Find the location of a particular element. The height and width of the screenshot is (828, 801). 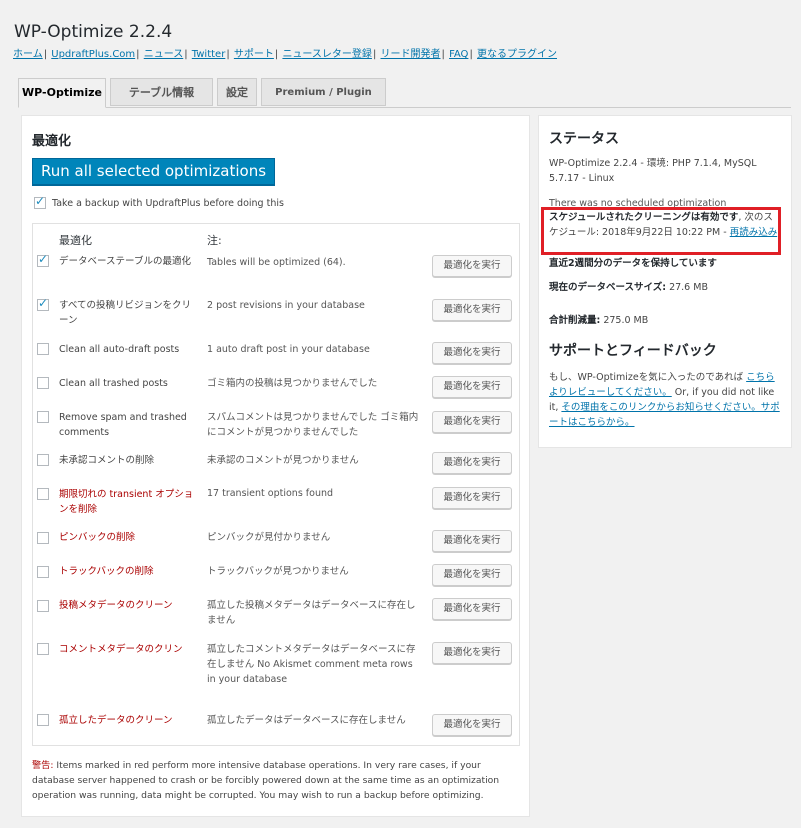

support-text-1: もし、WP-Optimizeを気に入ったのであれば is located at coordinates (648, 377).